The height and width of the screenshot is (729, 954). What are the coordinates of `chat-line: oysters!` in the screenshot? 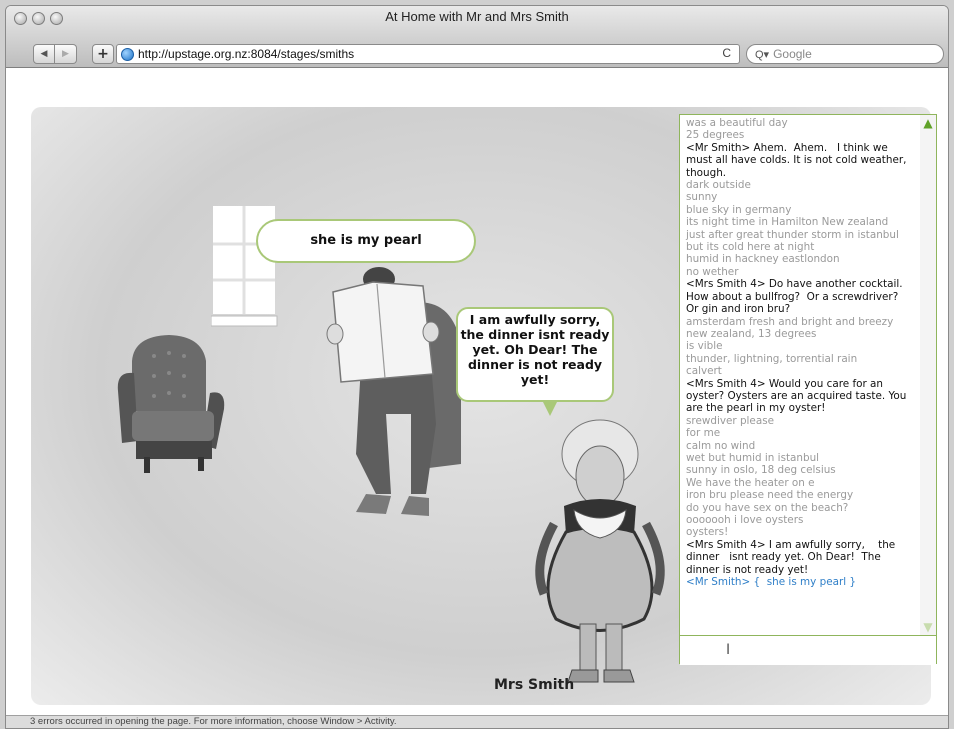 It's located at (707, 532).